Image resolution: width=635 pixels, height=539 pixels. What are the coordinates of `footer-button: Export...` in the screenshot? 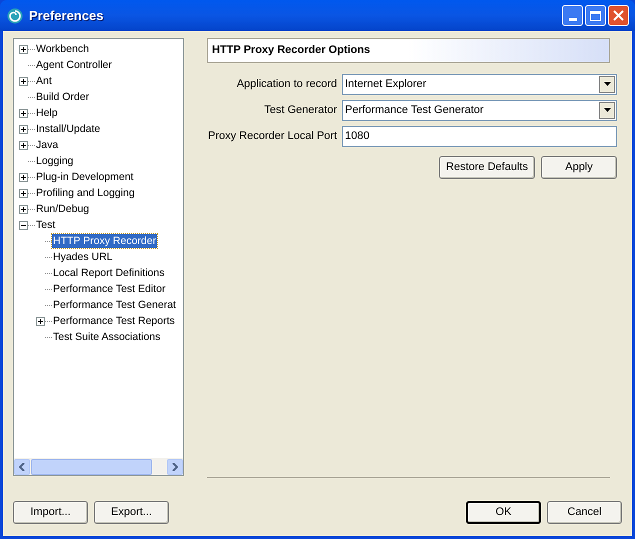 It's located at (131, 512).